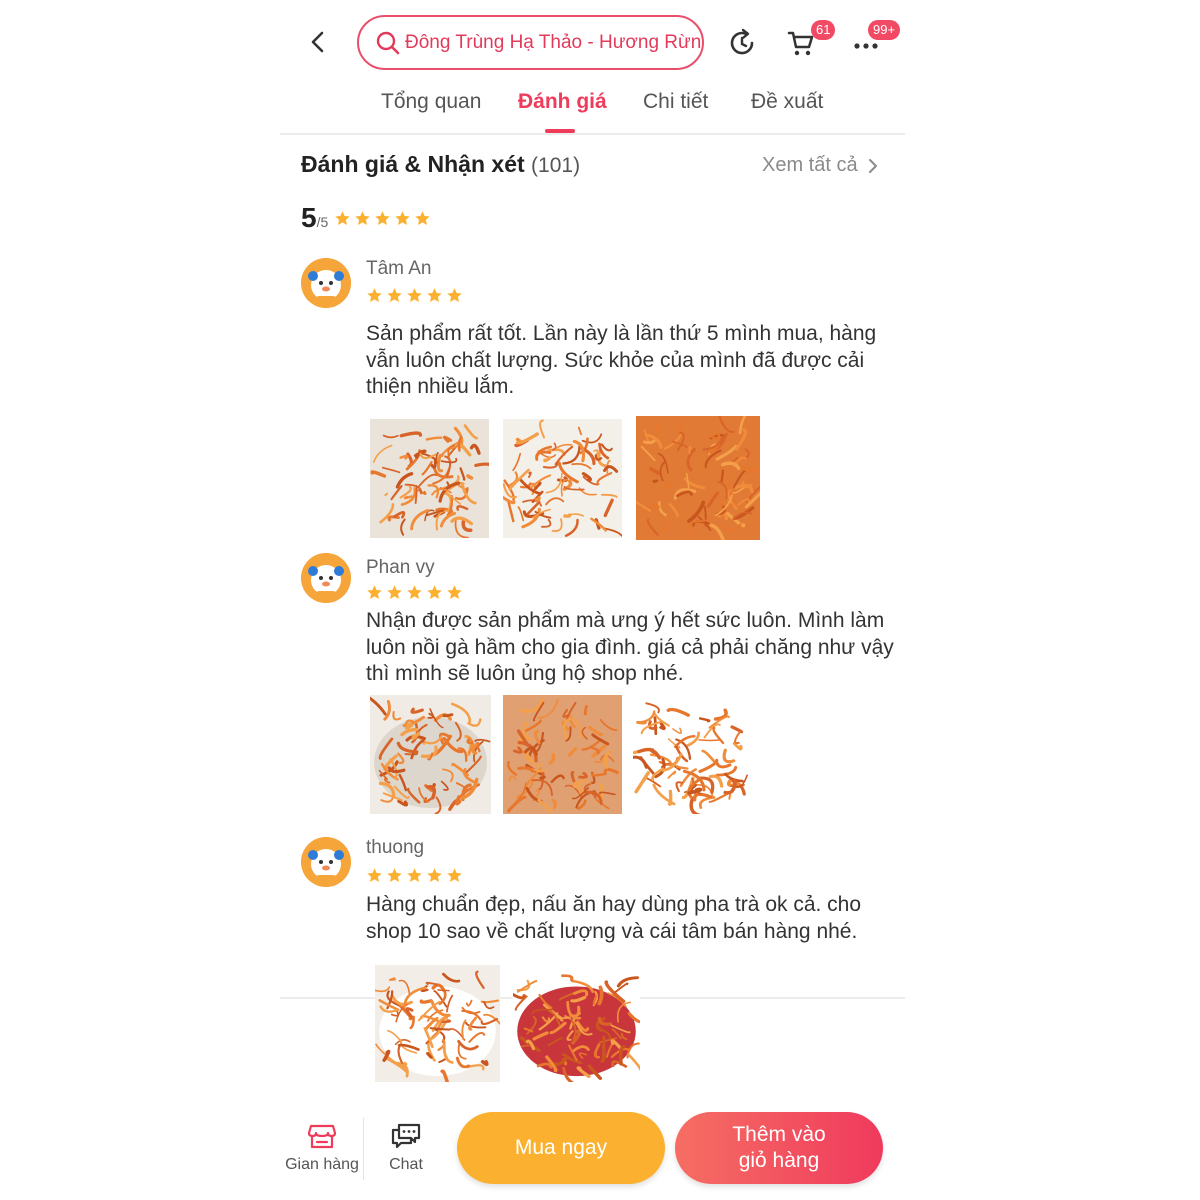  What do you see at coordinates (787, 102) in the screenshot?
I see `tab-suggestions: Đề xuất` at bounding box center [787, 102].